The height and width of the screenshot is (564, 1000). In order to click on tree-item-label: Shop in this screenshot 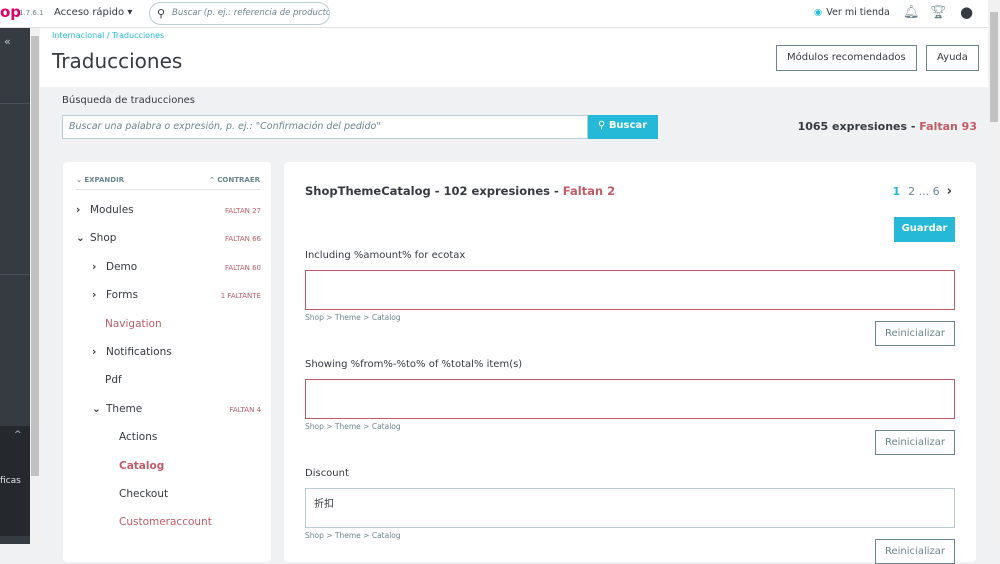, I will do `click(103, 238)`.